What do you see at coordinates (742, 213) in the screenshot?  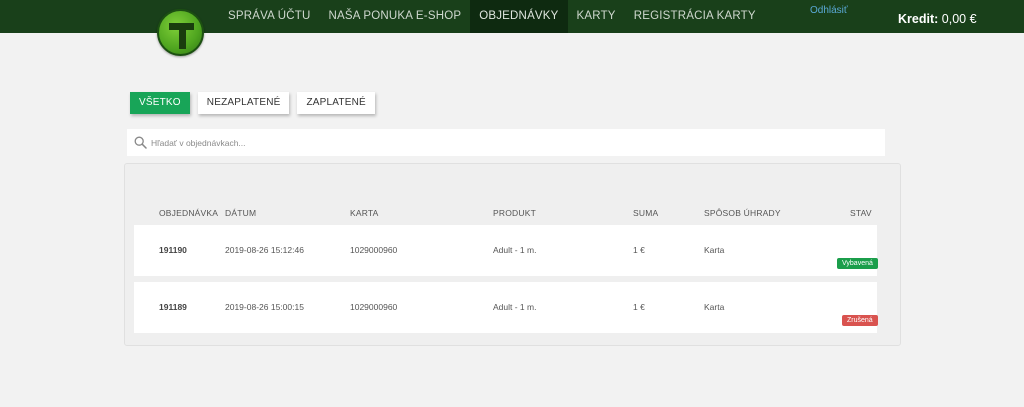 I see `col-header-payment: SPÔSOB ÚHRADY` at bounding box center [742, 213].